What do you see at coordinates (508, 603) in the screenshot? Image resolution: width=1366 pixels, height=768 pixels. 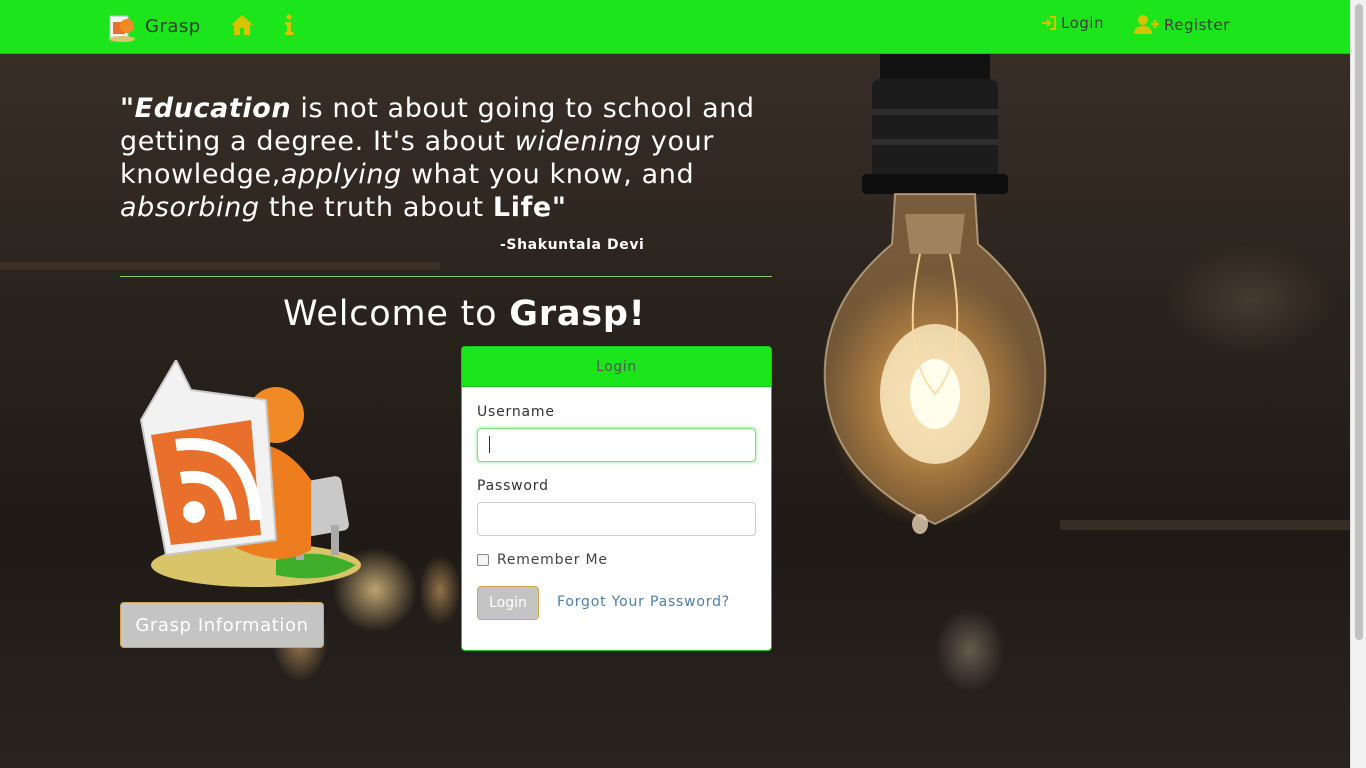 I see `login-submit-button: Login` at bounding box center [508, 603].